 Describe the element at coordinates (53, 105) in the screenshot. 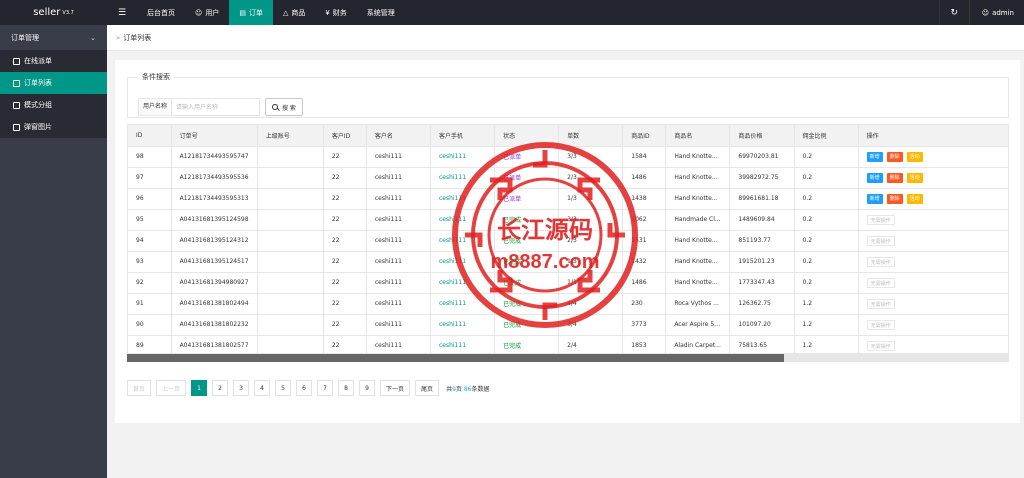

I see `sidebar-item-mode-group: 模式分组` at that location.